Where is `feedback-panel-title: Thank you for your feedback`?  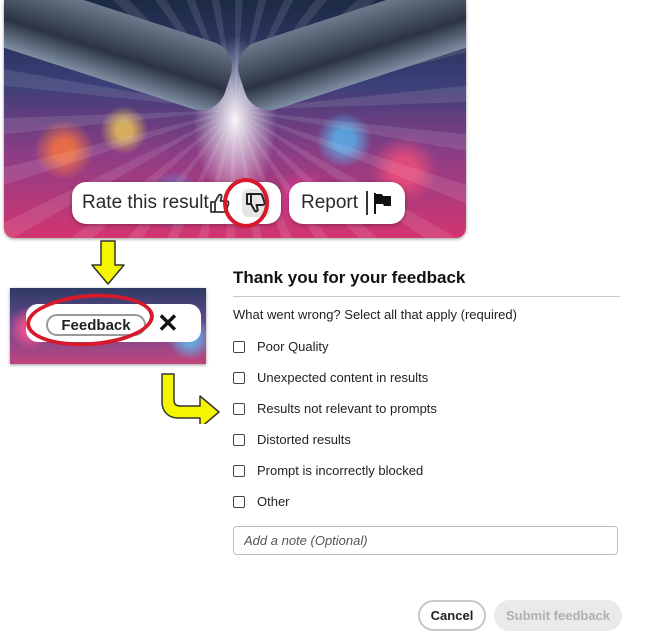
feedback-panel-title: Thank you for your feedback is located at coordinates (349, 277).